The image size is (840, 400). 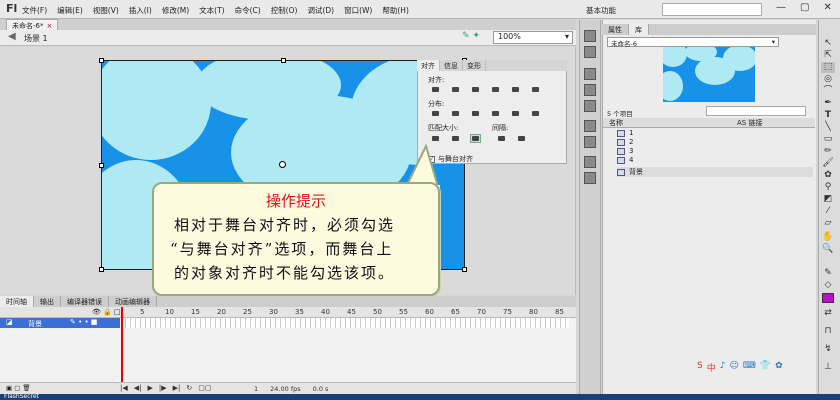 I want to click on snap-to-objects-icon: ⊓, so click(x=828, y=331).